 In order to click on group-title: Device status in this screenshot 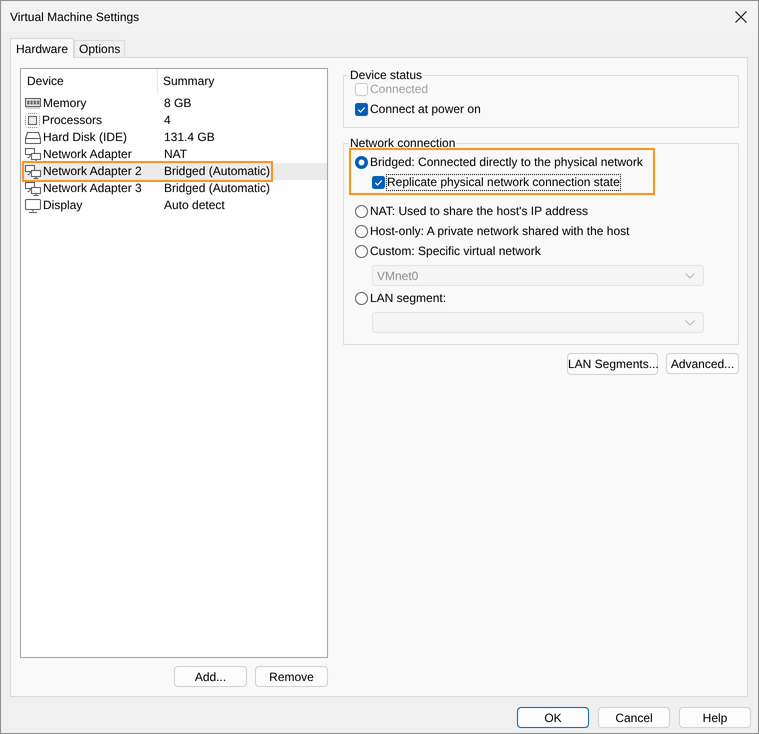, I will do `click(386, 75)`.